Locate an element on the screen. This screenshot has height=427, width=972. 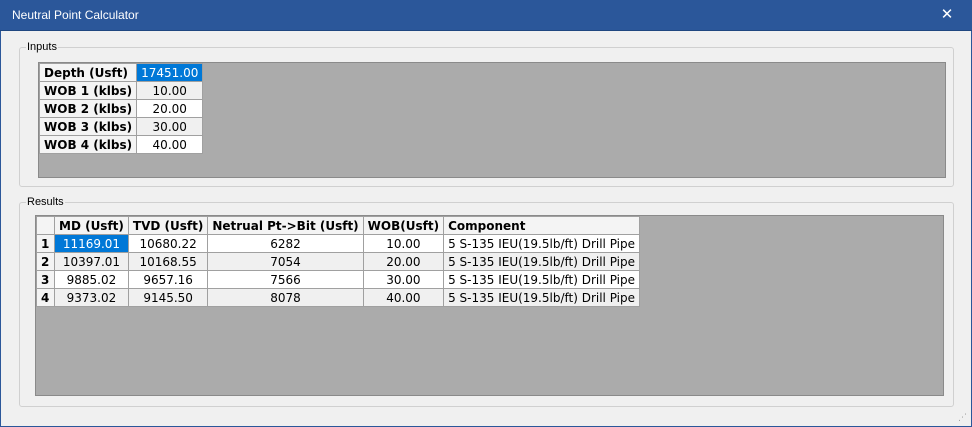
input-label: WOB 2 (klbs) is located at coordinates (88, 108).